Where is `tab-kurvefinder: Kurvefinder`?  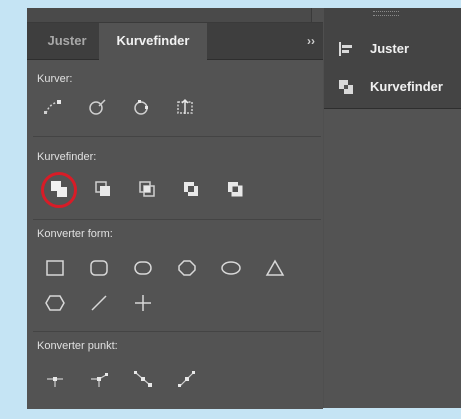 tab-kurvefinder: Kurvefinder is located at coordinates (153, 41).